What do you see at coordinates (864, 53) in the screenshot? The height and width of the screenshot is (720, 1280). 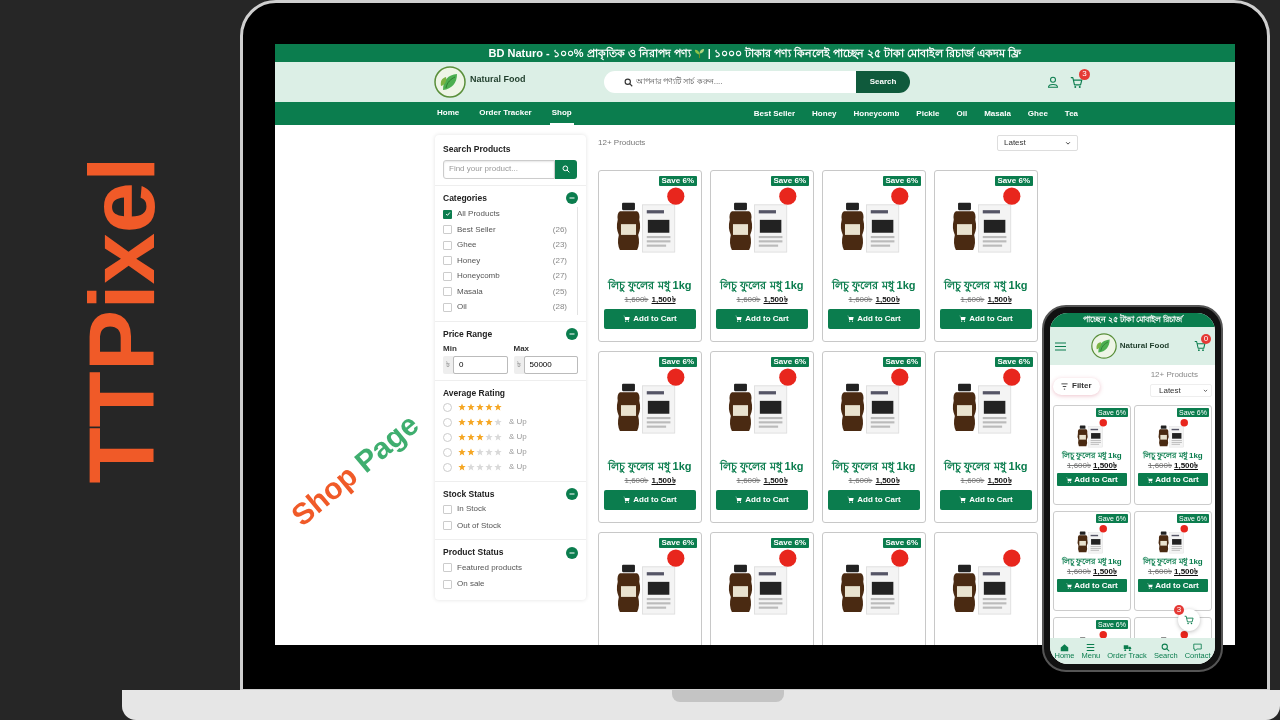 I see `announcement-text: | ১০০০ টাকার পণ্য কিনলেই পাচ্ছেন ২৫ টাকা মোবাইল রিচার্জ একদম ফ্রি` at bounding box center [864, 53].